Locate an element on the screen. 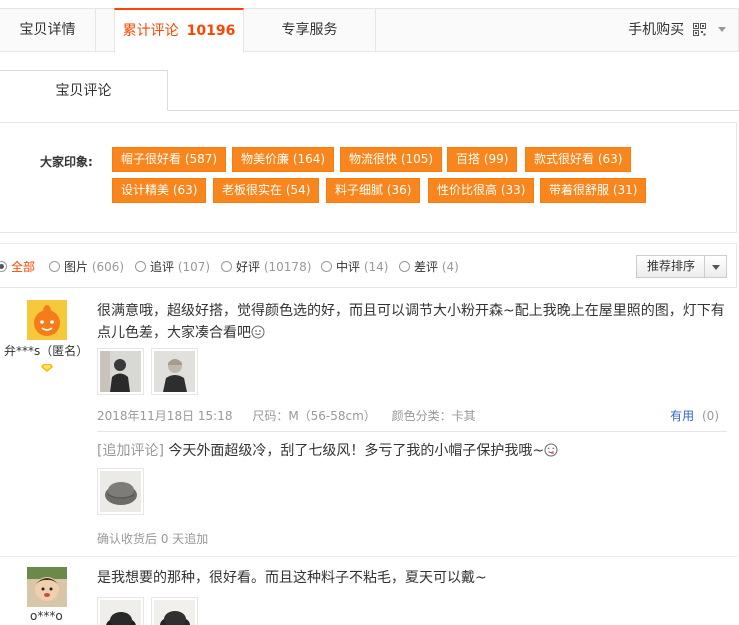  smile-emoji-icon is located at coordinates (258, 332).